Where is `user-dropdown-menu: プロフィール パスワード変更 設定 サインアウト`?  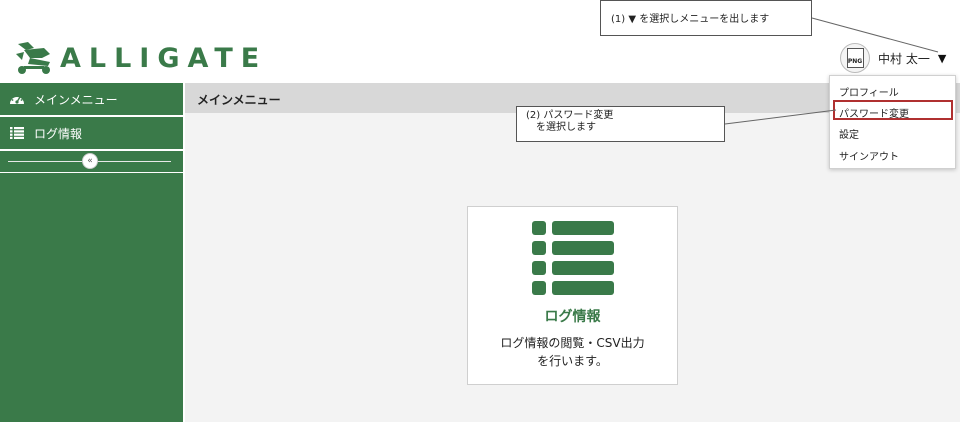
user-dropdown-menu: プロフィール パスワード変更 設定 サインアウト is located at coordinates (892, 122).